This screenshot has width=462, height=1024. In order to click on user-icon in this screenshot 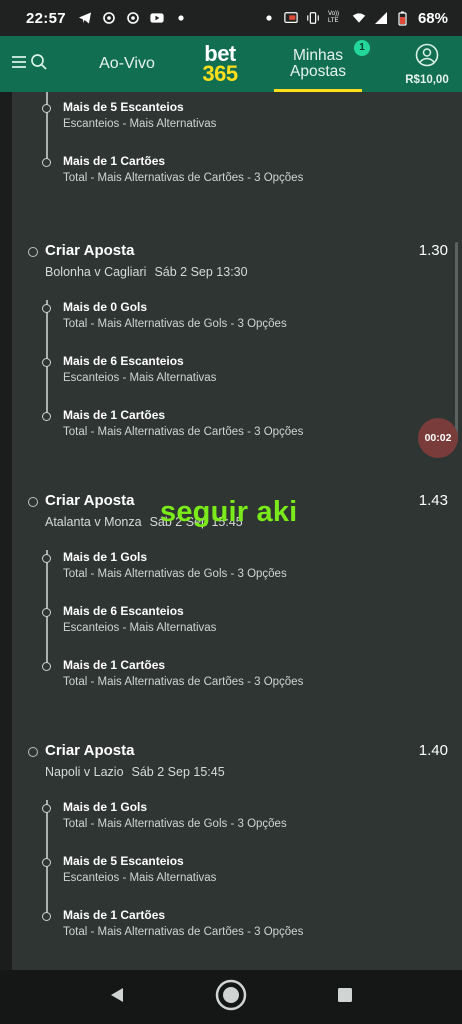, I will do `click(427, 57)`.